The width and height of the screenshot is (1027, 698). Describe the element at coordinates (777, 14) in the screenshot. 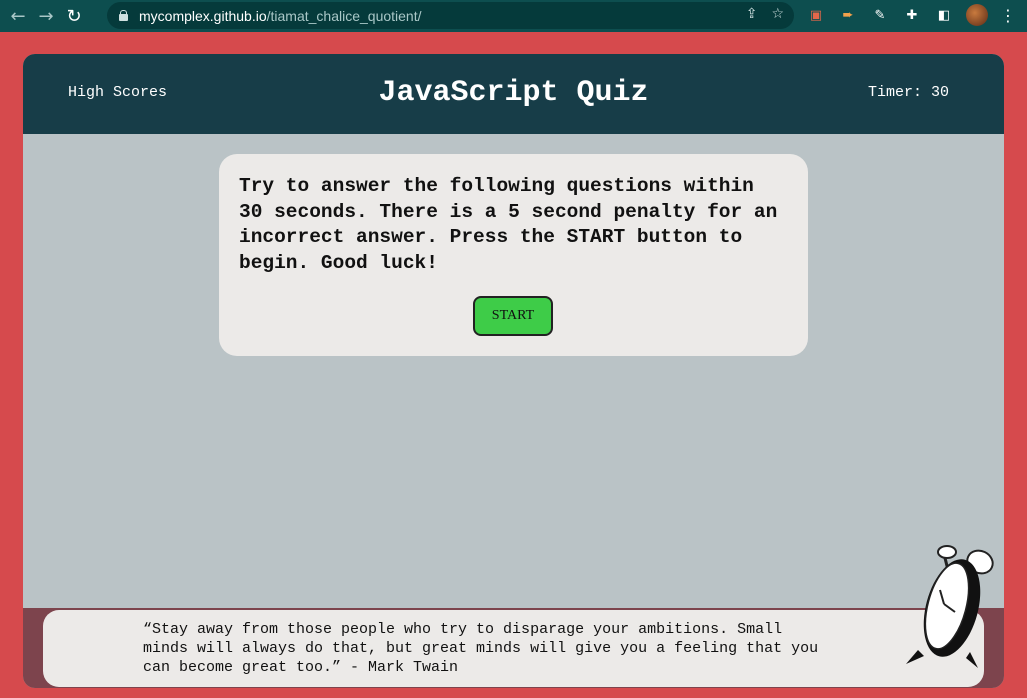

I see `star-icon: ☆` at that location.